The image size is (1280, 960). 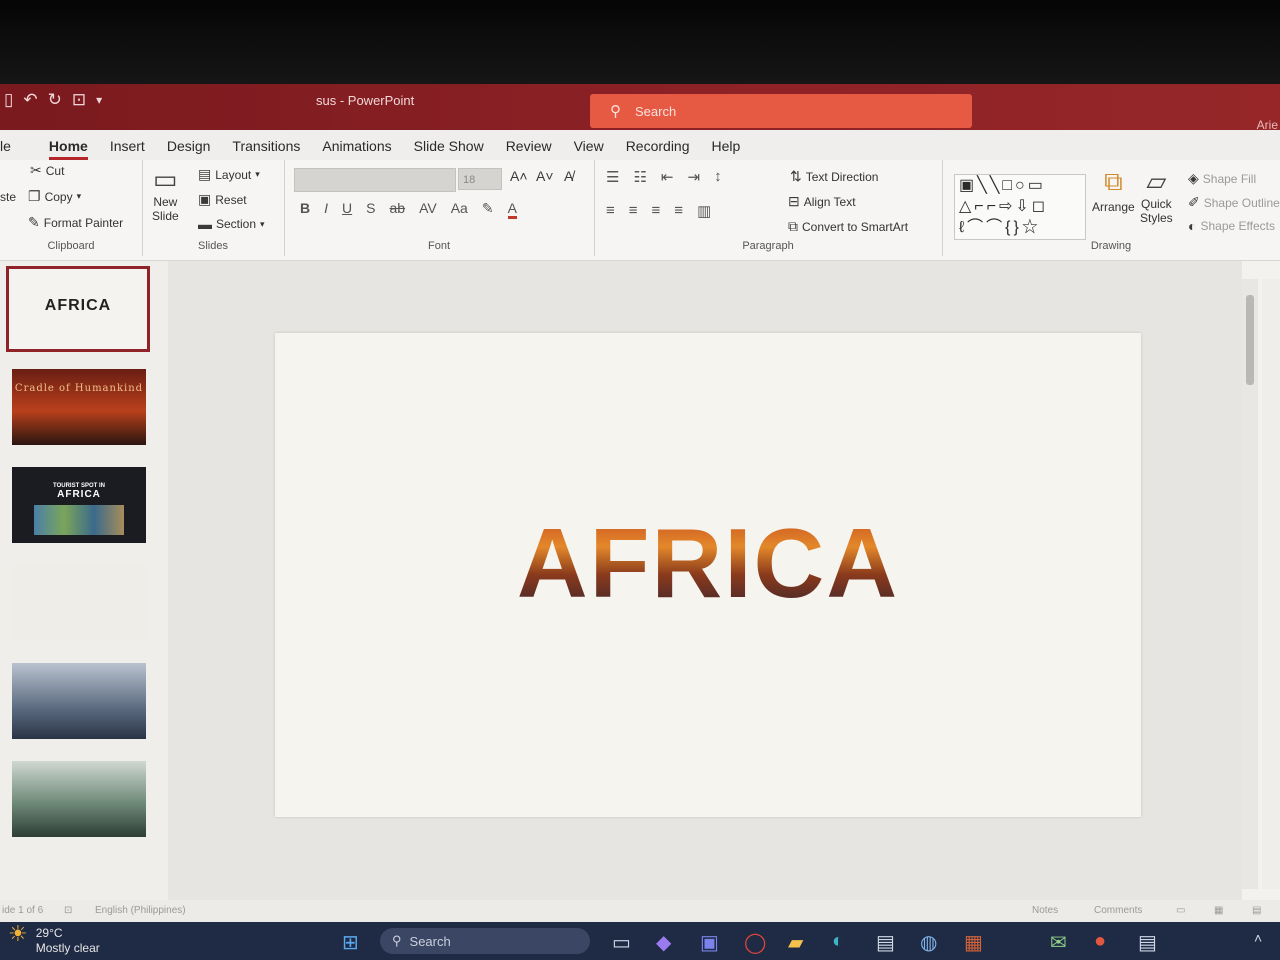 I want to click on character-spacing-icon: AV, so click(x=428, y=209).